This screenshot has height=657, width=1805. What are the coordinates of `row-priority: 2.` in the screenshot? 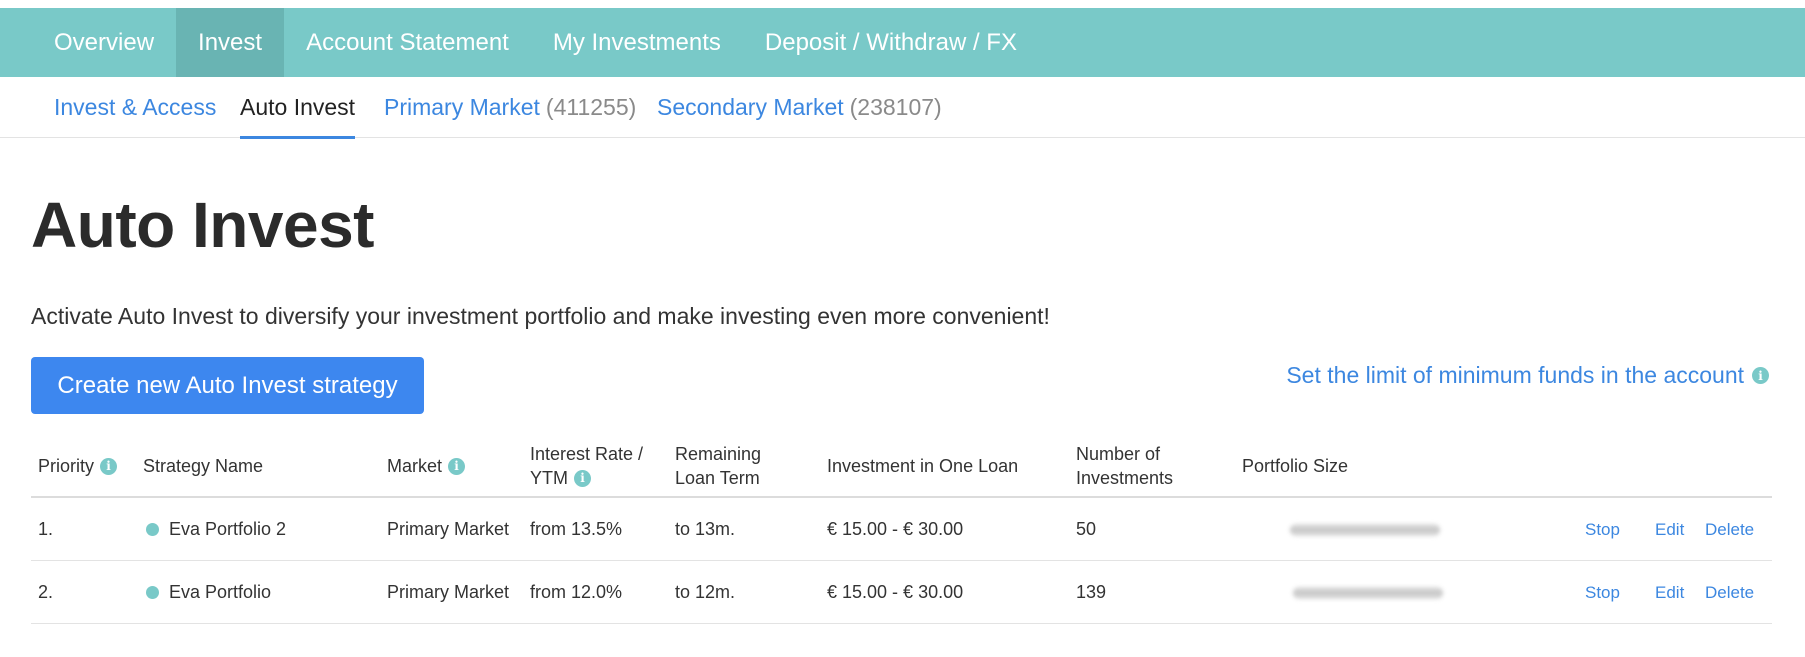 It's located at (46, 592).